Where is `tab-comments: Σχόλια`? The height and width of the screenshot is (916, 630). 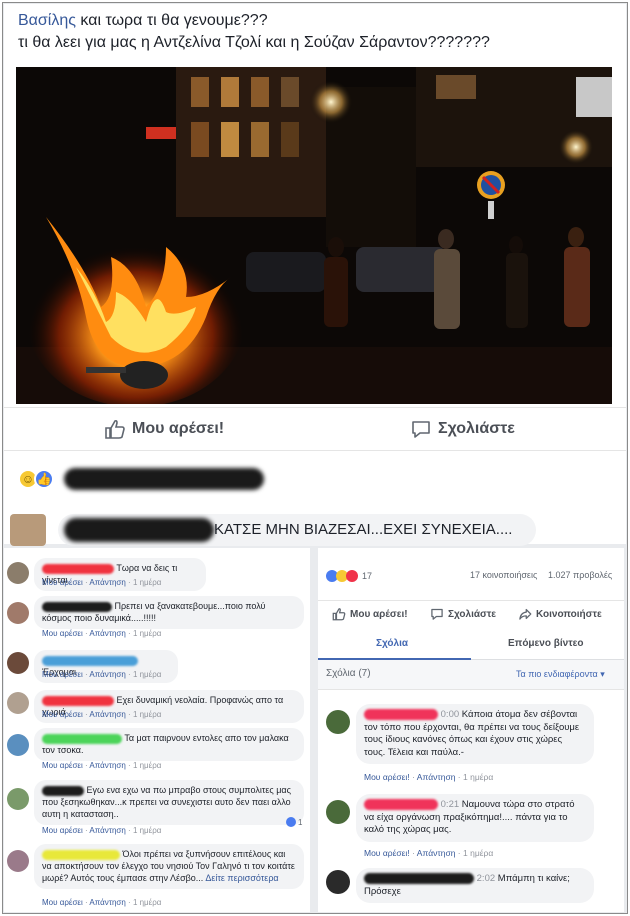 tab-comments: Σχόλια is located at coordinates (392, 643).